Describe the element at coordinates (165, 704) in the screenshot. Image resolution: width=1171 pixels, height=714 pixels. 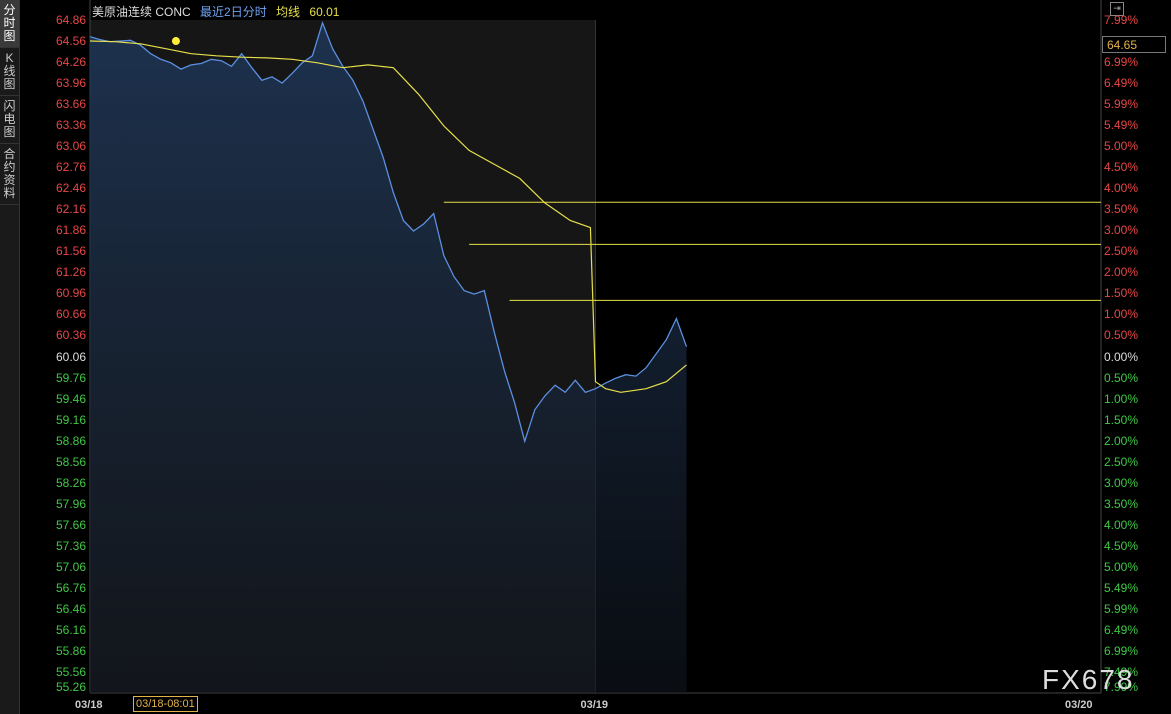
I see `crosshair-time-label: 03/18-08:01` at that location.